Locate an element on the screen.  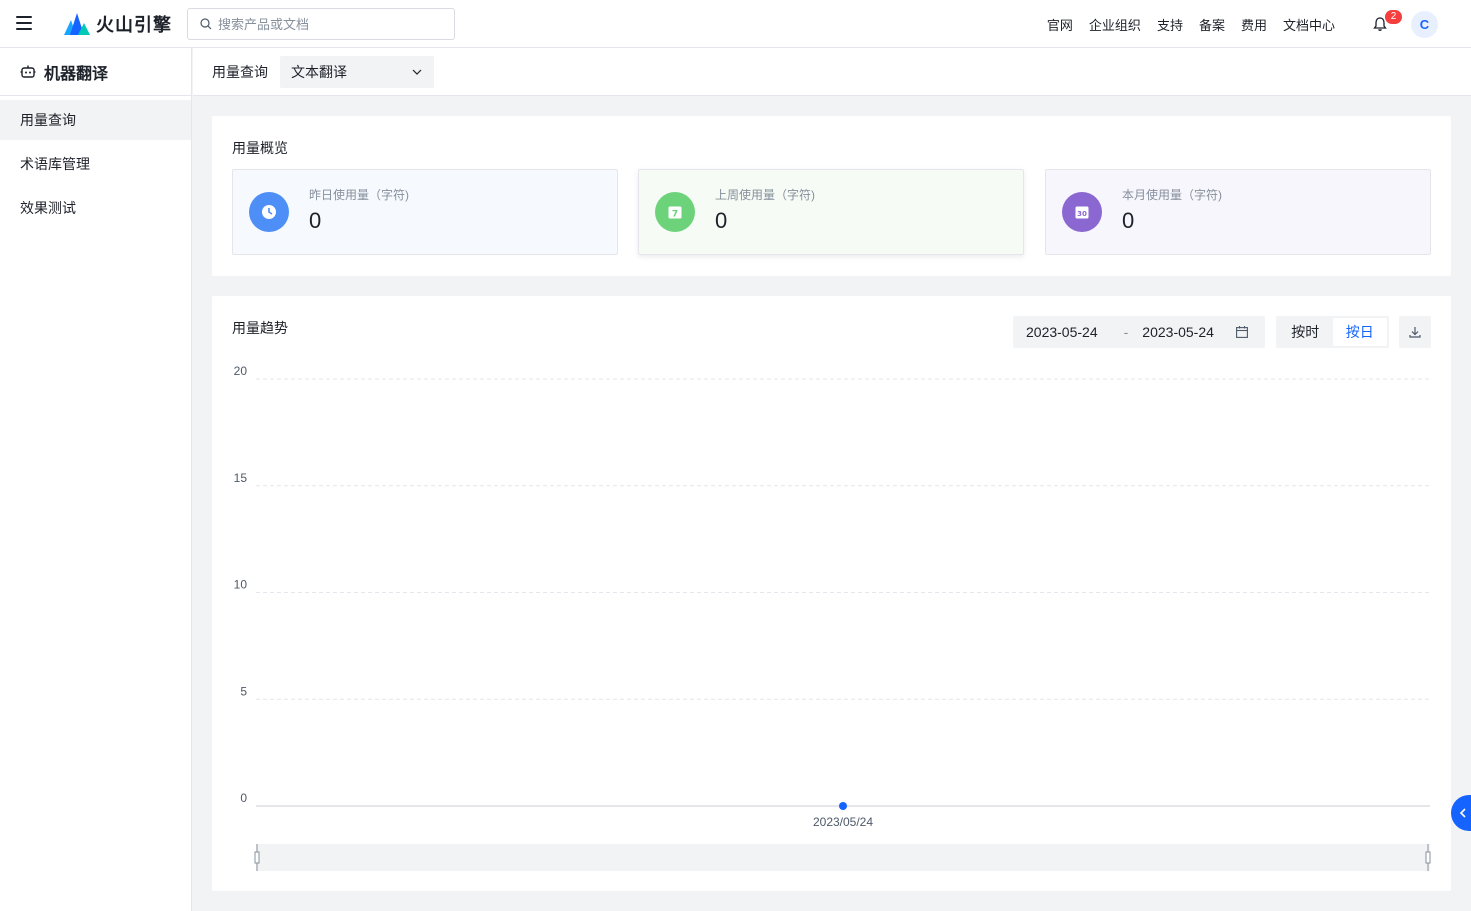
chevron-left-icon is located at coordinates (1462, 813).